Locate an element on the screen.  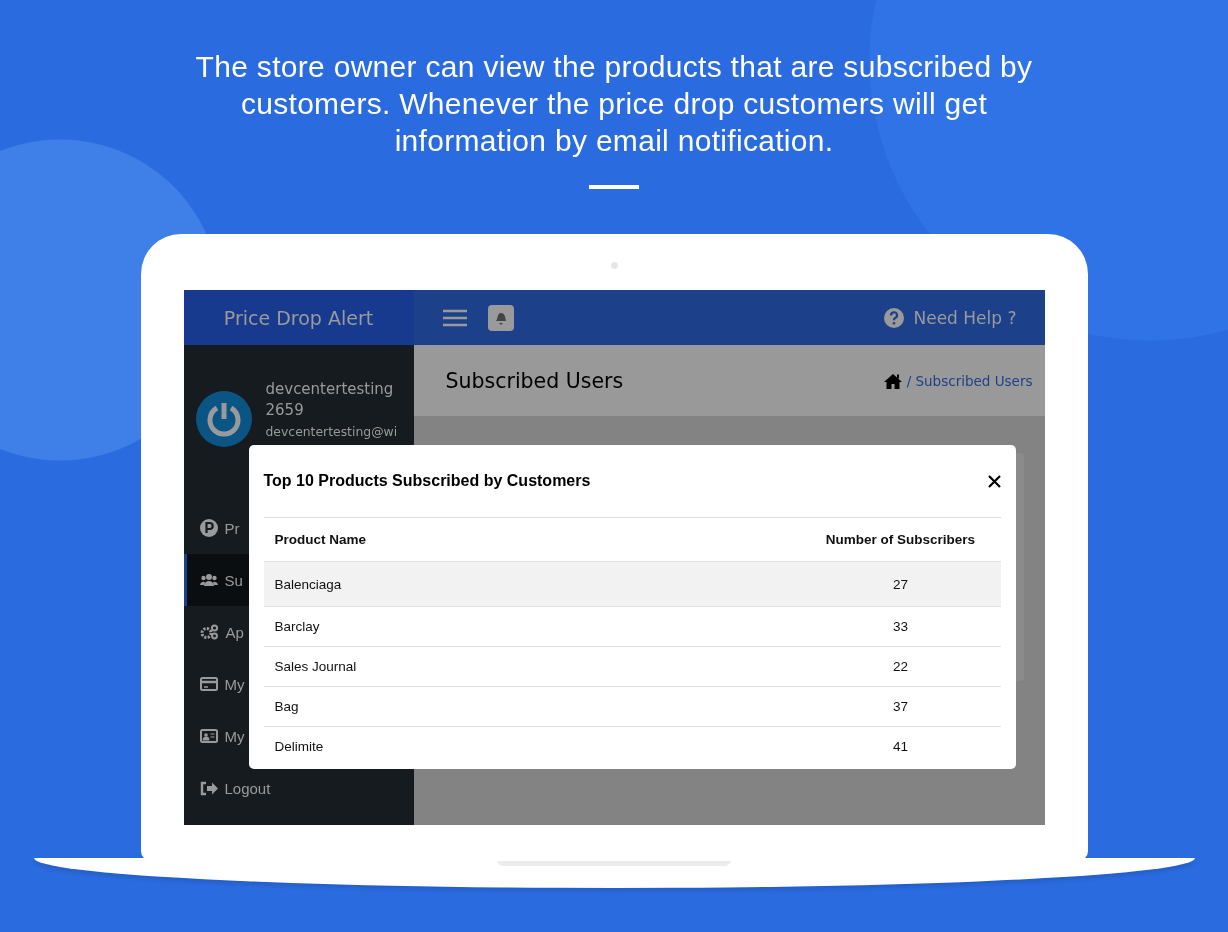
menu-icon is located at coordinates (454, 317).